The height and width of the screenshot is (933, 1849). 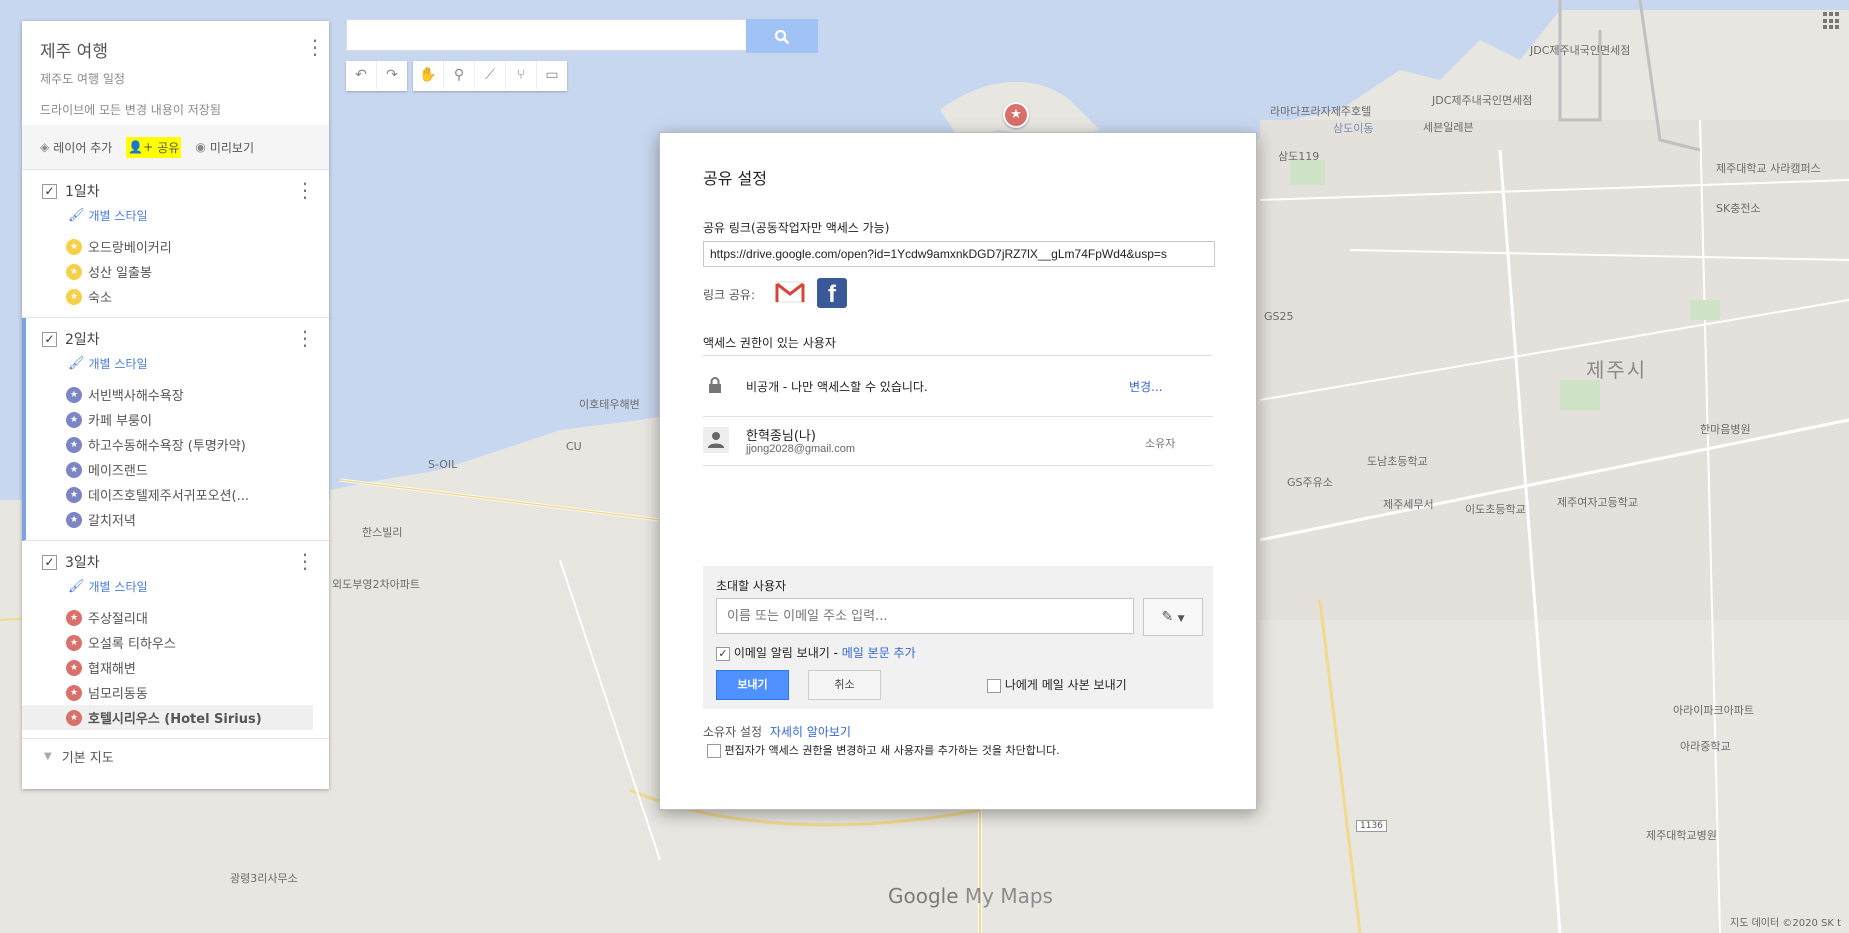 What do you see at coordinates (177, 444) in the screenshot?
I see `list-item: ★ 하고수동해수욕장 (투명카약)` at bounding box center [177, 444].